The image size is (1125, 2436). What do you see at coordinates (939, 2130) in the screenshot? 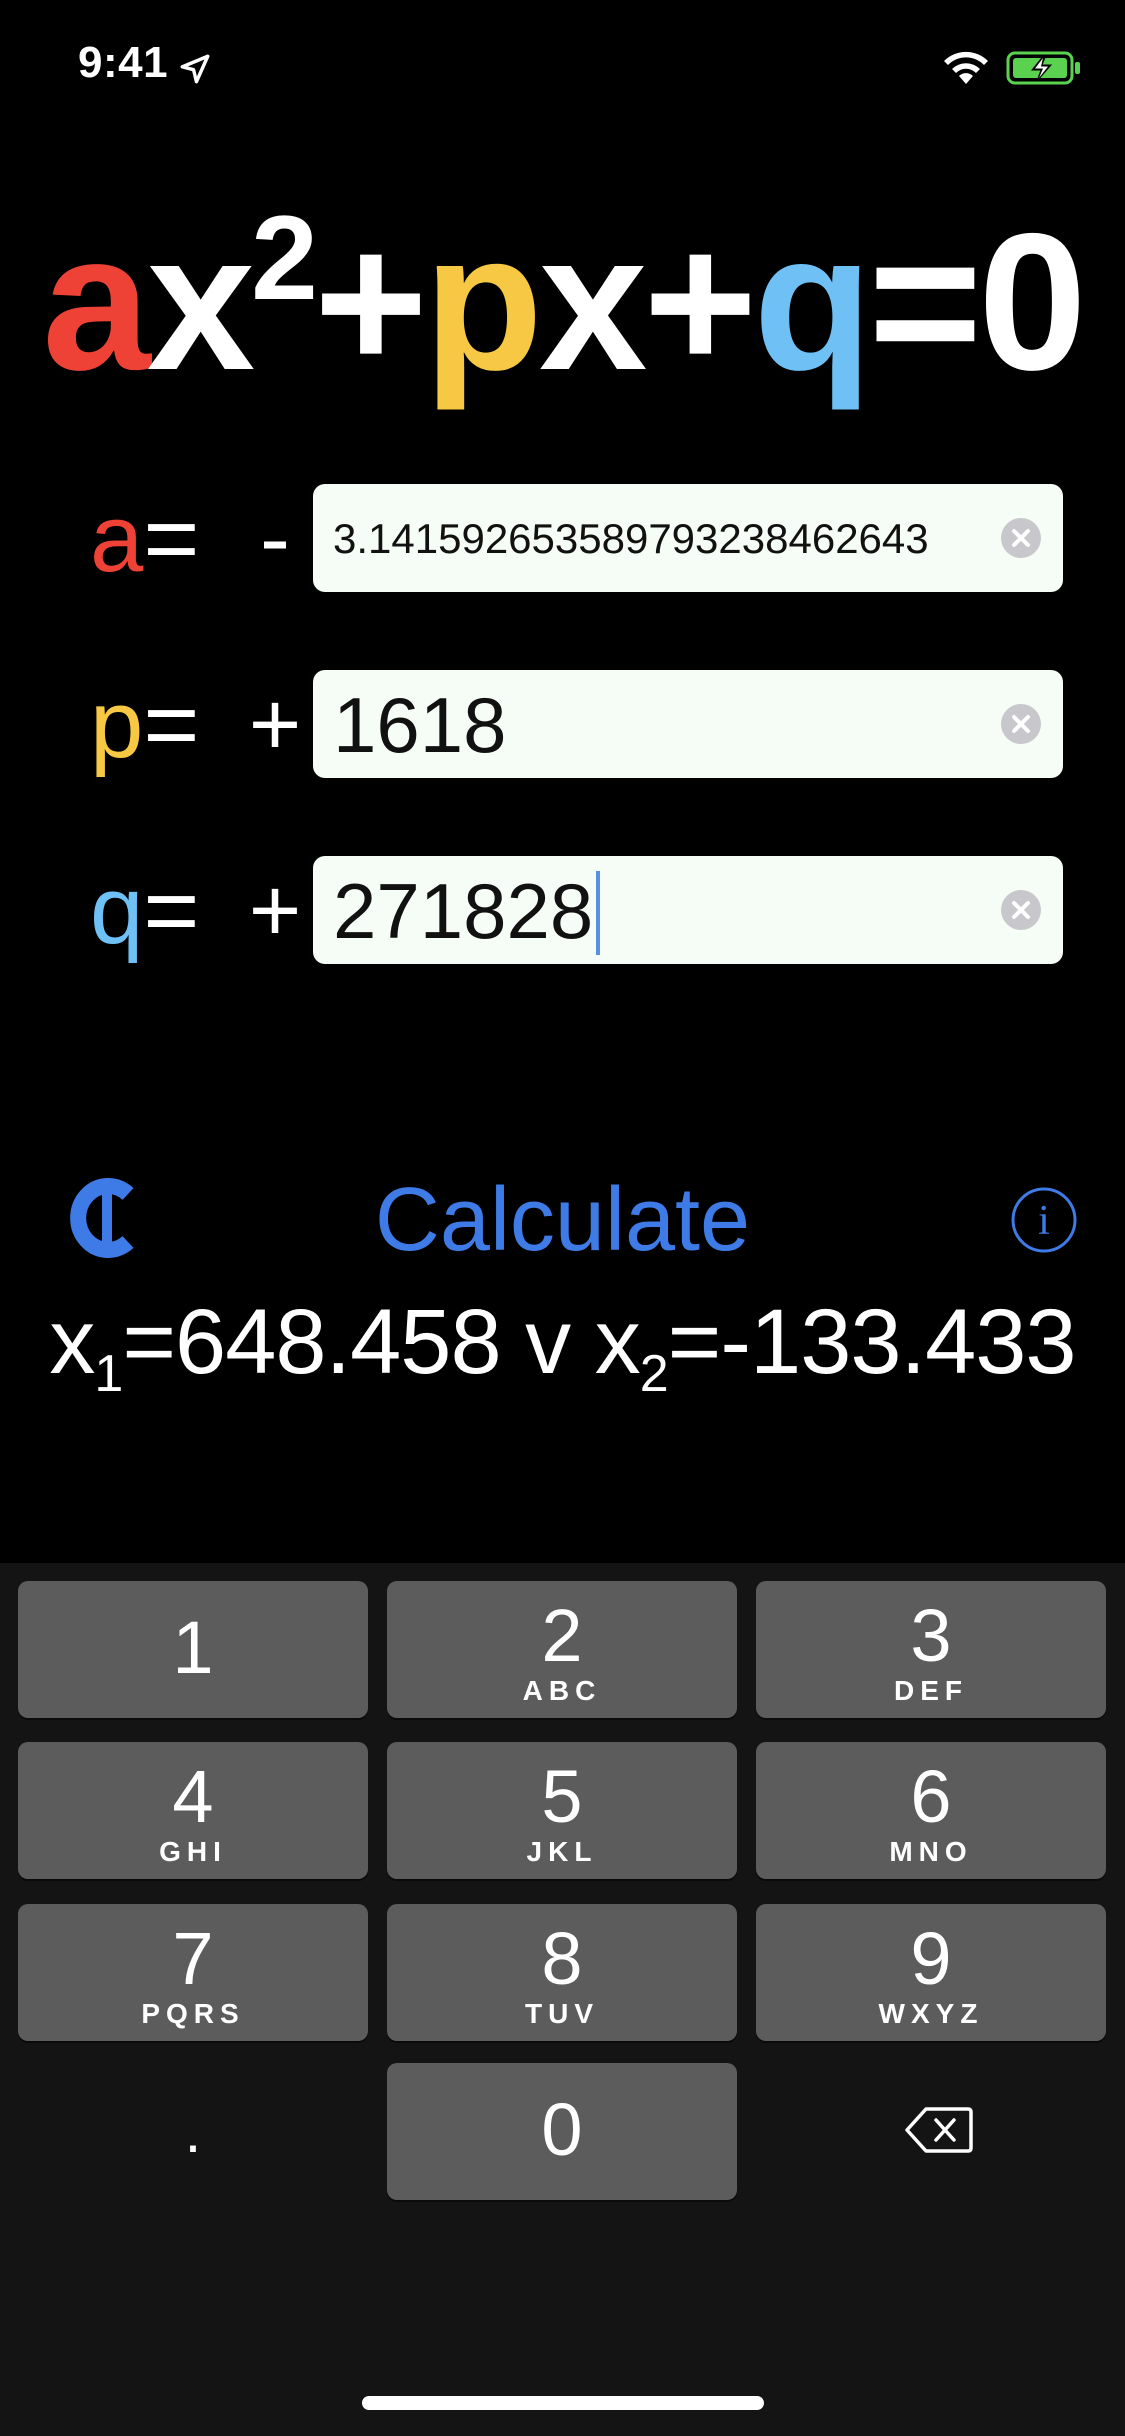
I see `backspace-icon` at bounding box center [939, 2130].